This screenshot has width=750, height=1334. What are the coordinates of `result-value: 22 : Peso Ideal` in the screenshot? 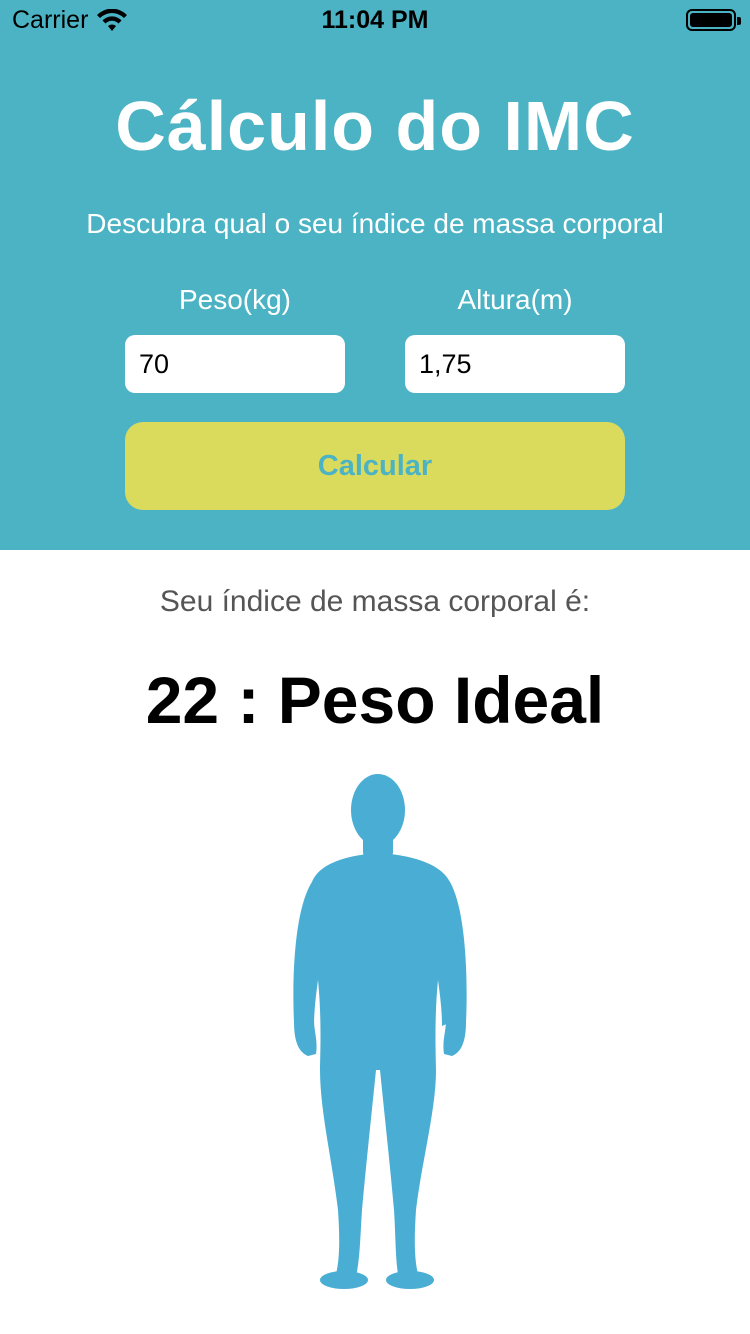 It's located at (375, 700).